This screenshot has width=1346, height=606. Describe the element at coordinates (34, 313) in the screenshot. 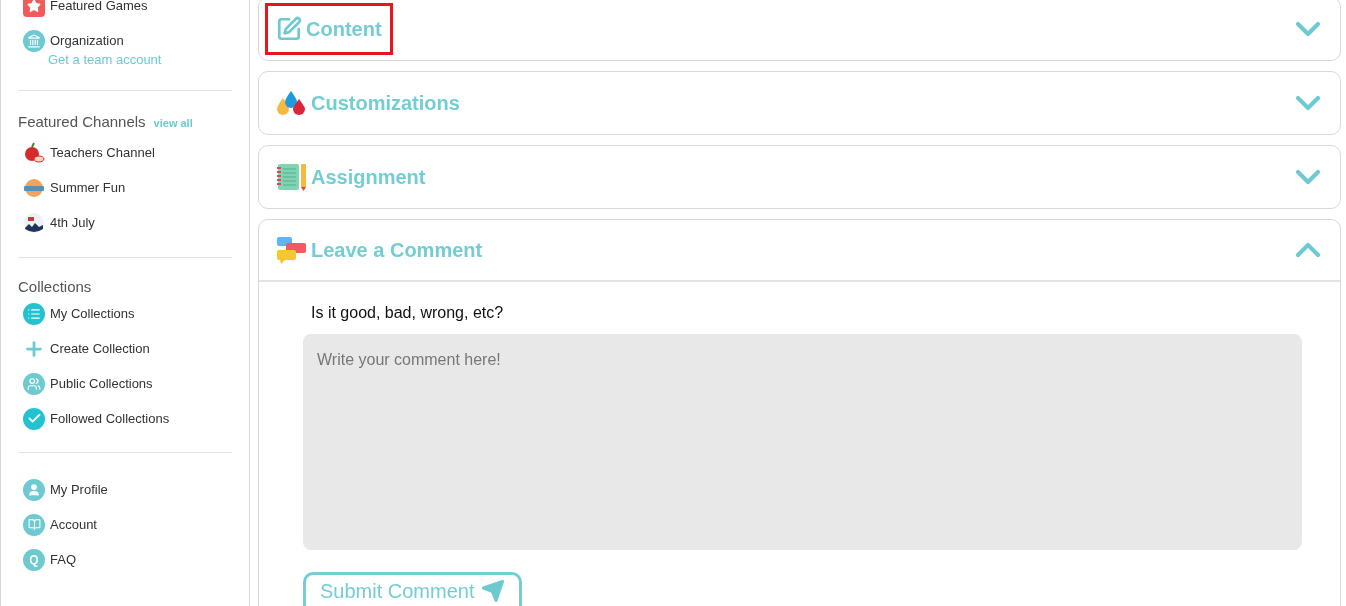

I see `list-icon` at that location.